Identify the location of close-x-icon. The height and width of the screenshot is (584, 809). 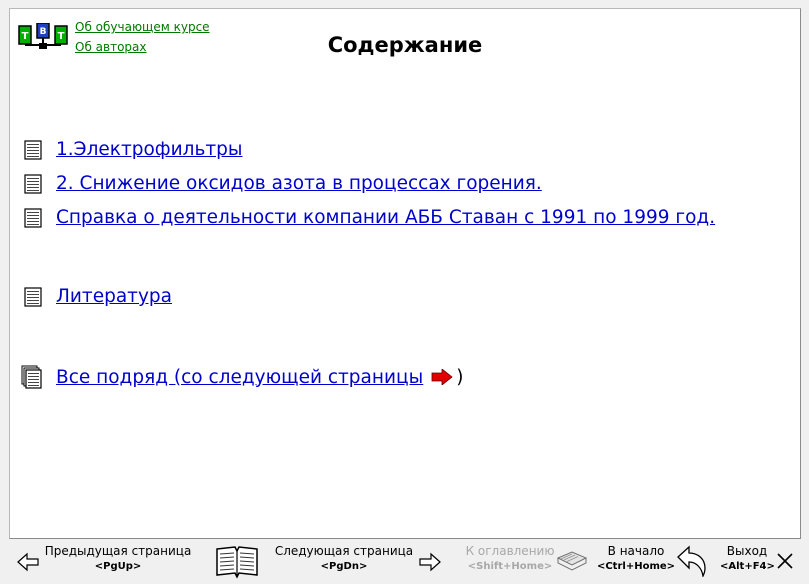
(785, 561).